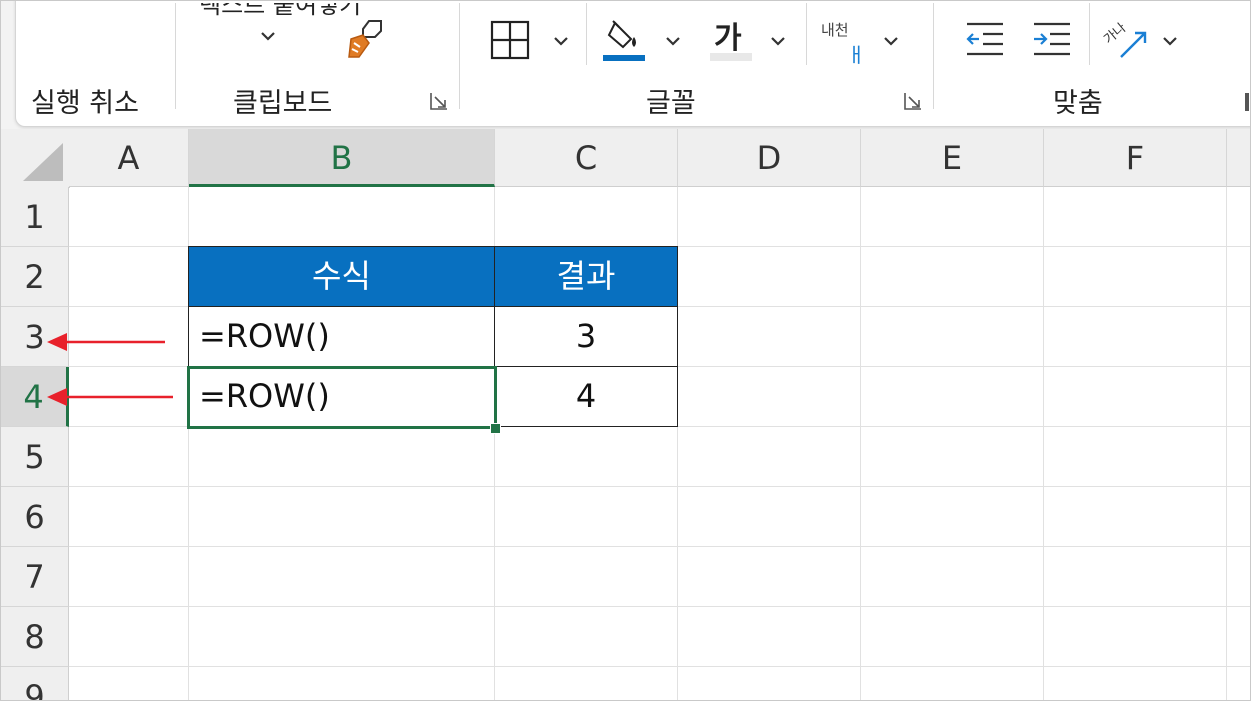 The image size is (1251, 701). What do you see at coordinates (35, 217) in the screenshot?
I see `row-header-1: 1` at bounding box center [35, 217].